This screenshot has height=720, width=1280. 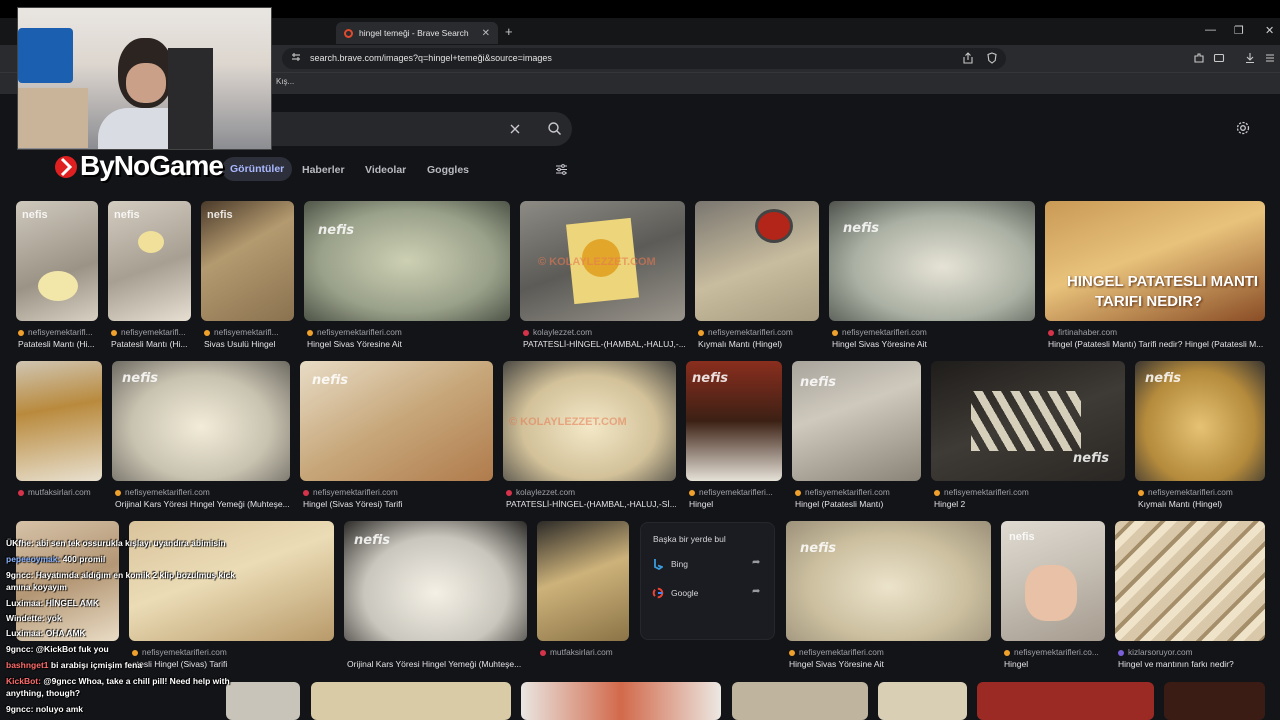 What do you see at coordinates (249, 344) in the screenshot?
I see `result-title: Sivas Usulü Hingel` at bounding box center [249, 344].